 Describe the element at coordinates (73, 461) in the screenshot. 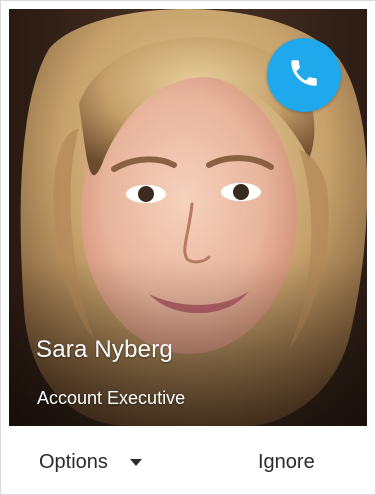

I see `options-label: Options` at that location.